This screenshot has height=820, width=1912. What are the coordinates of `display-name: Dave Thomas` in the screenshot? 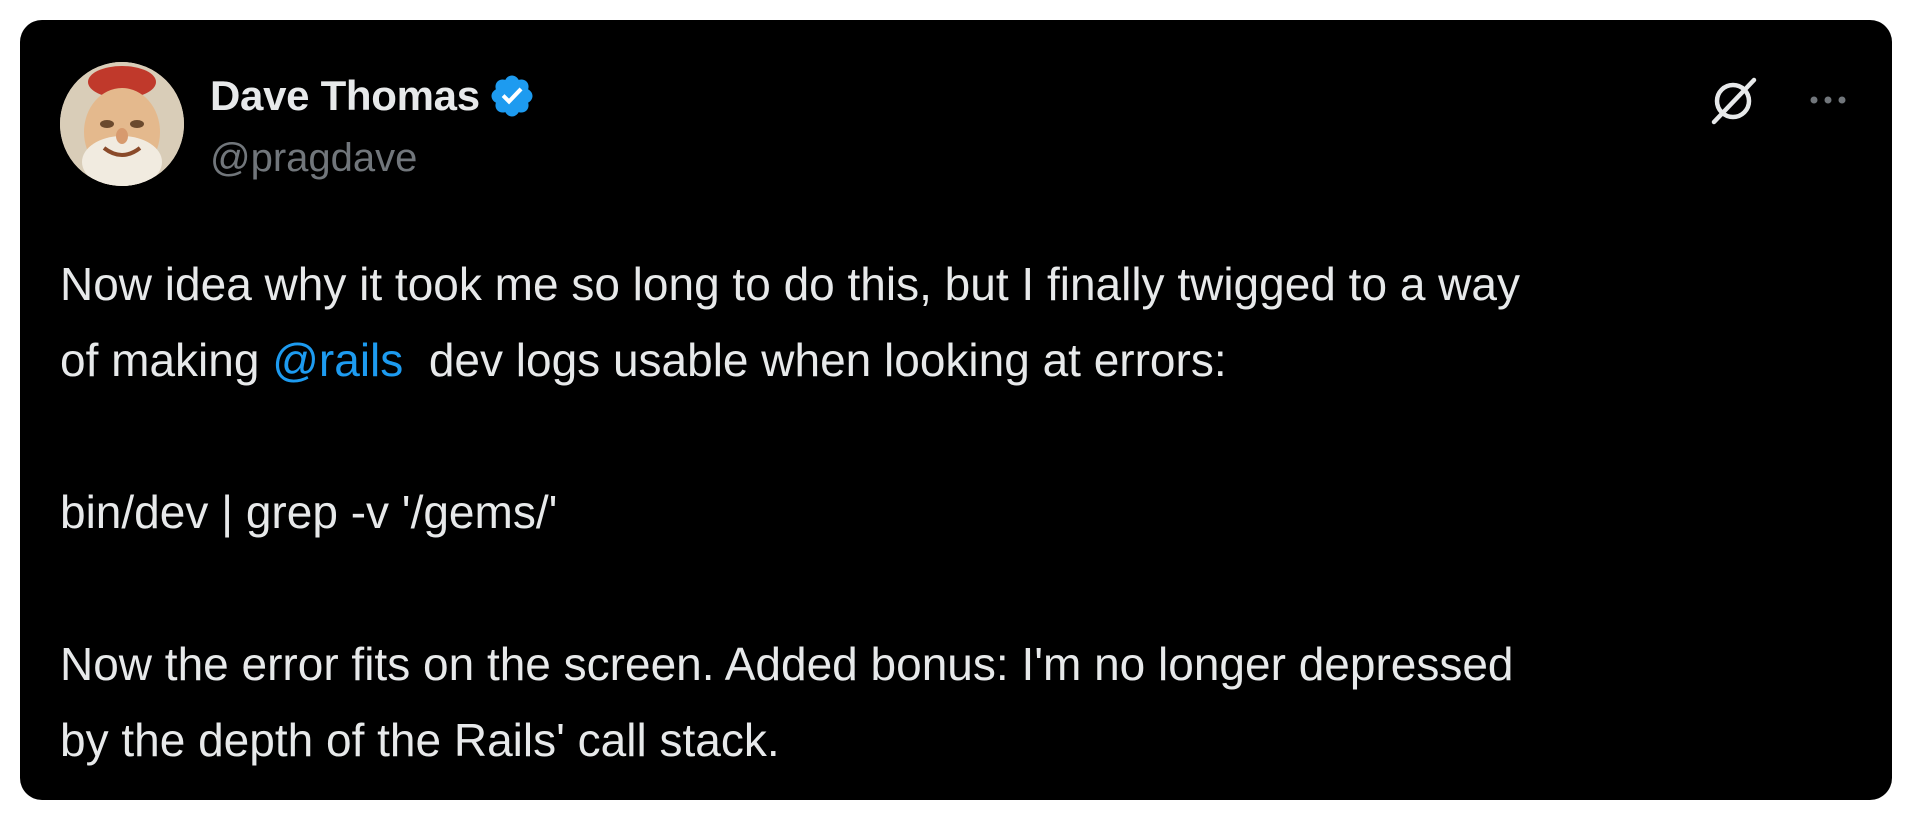 It's located at (345, 96).